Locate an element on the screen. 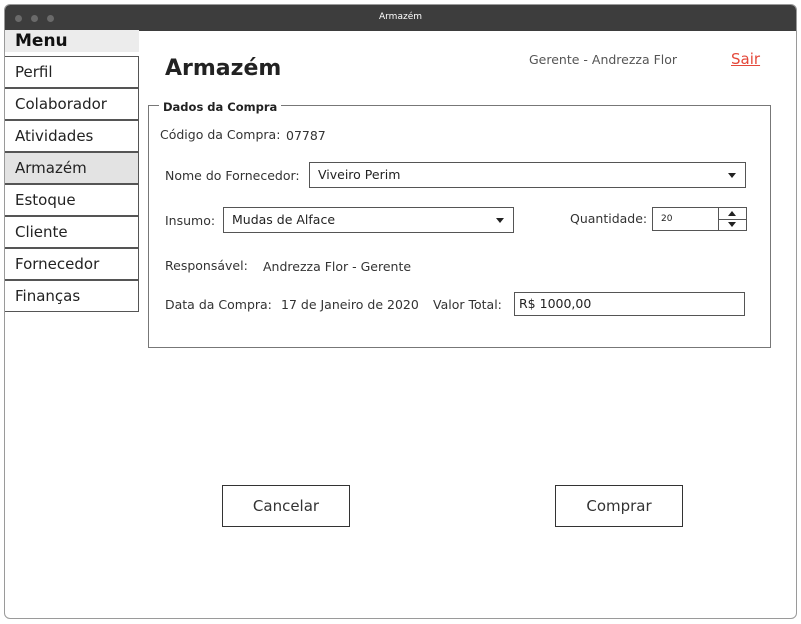 This screenshot has width=801, height=624. sidebar-item-atividades: Atividades is located at coordinates (72, 136).